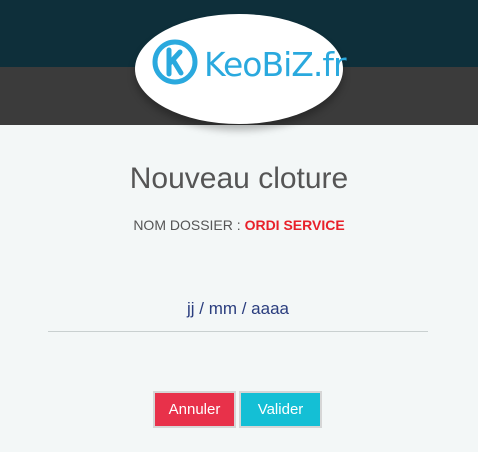  I want to click on dossier-line: NOM DOSSIER : ORDI SERVICE, so click(239, 225).